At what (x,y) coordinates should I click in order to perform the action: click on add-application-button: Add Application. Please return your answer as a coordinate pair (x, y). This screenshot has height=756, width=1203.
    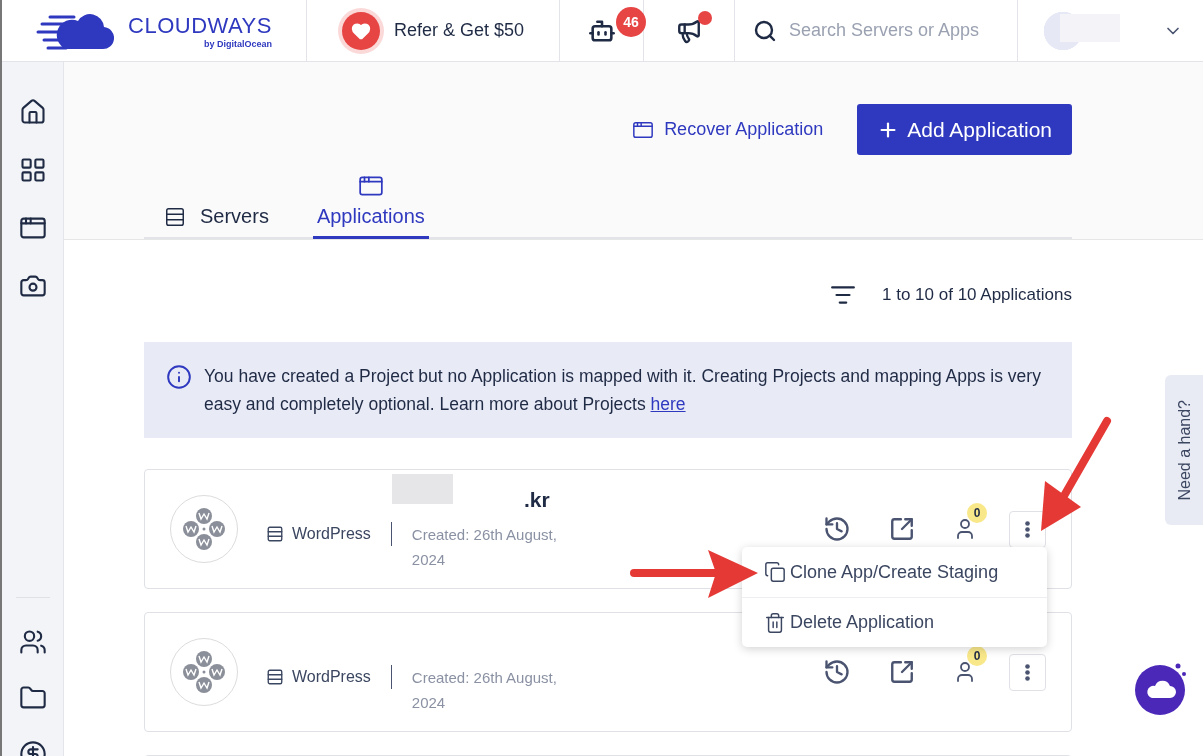
    Looking at the image, I should click on (964, 129).